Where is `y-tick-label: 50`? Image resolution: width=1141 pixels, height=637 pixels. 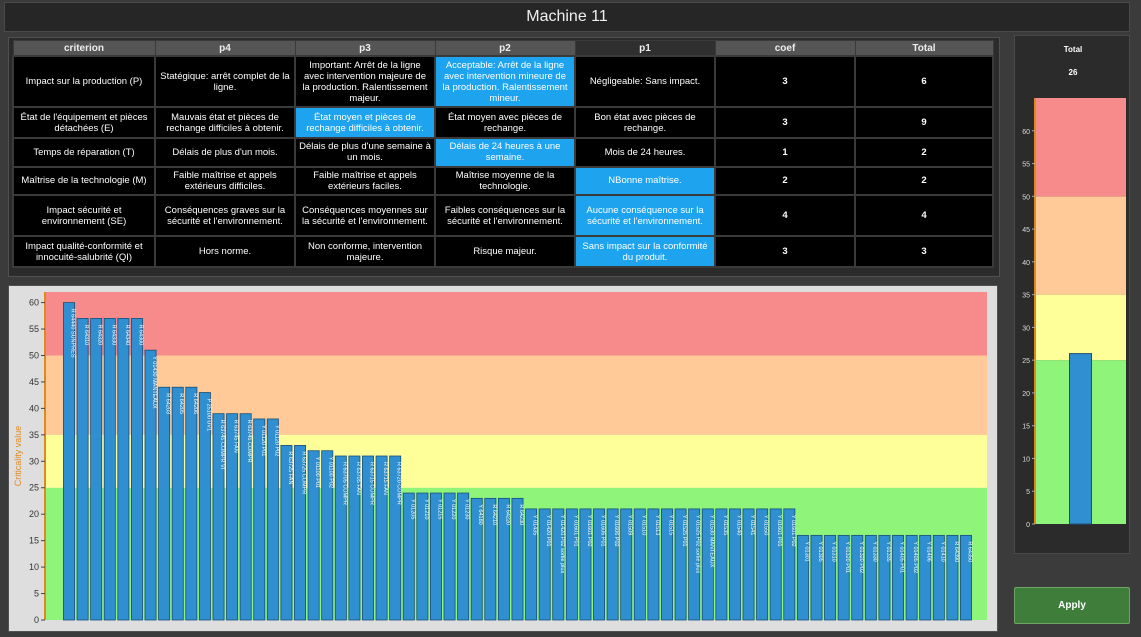 y-tick-label: 50 is located at coordinates (34, 355).